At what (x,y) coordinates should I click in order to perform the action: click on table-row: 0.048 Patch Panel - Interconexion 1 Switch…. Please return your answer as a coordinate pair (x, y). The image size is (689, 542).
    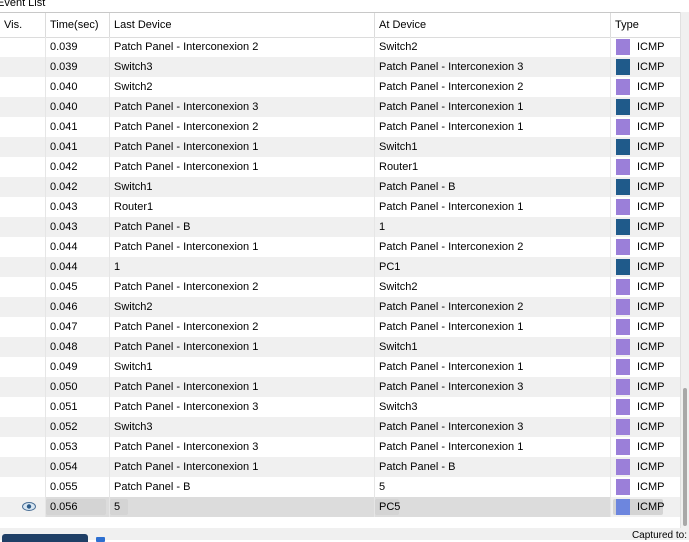
    Looking at the image, I should click on (340, 347).